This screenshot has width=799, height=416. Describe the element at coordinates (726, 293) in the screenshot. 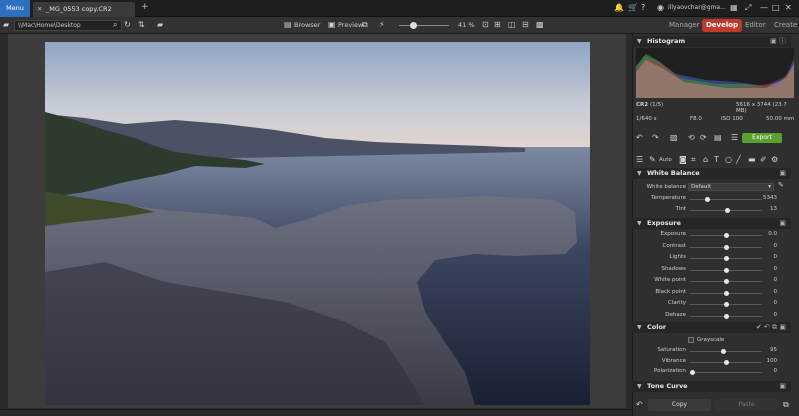

I see `black-point-slider-knob` at that location.